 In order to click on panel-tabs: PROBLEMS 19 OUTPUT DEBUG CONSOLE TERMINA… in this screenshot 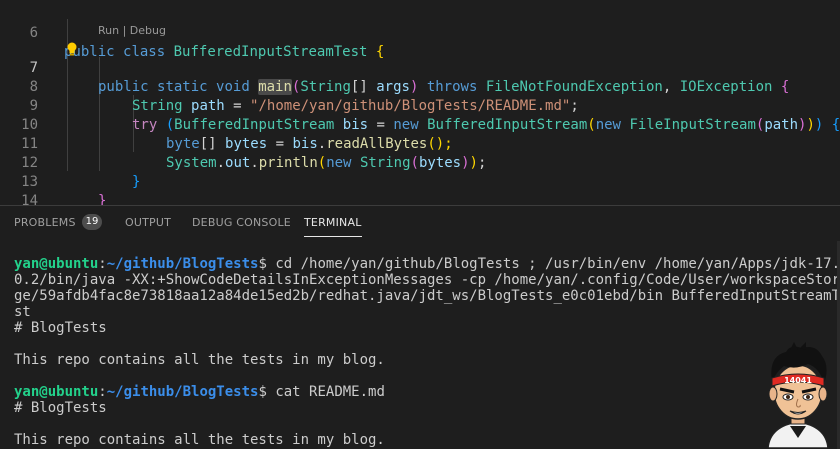, I will do `click(420, 223)`.